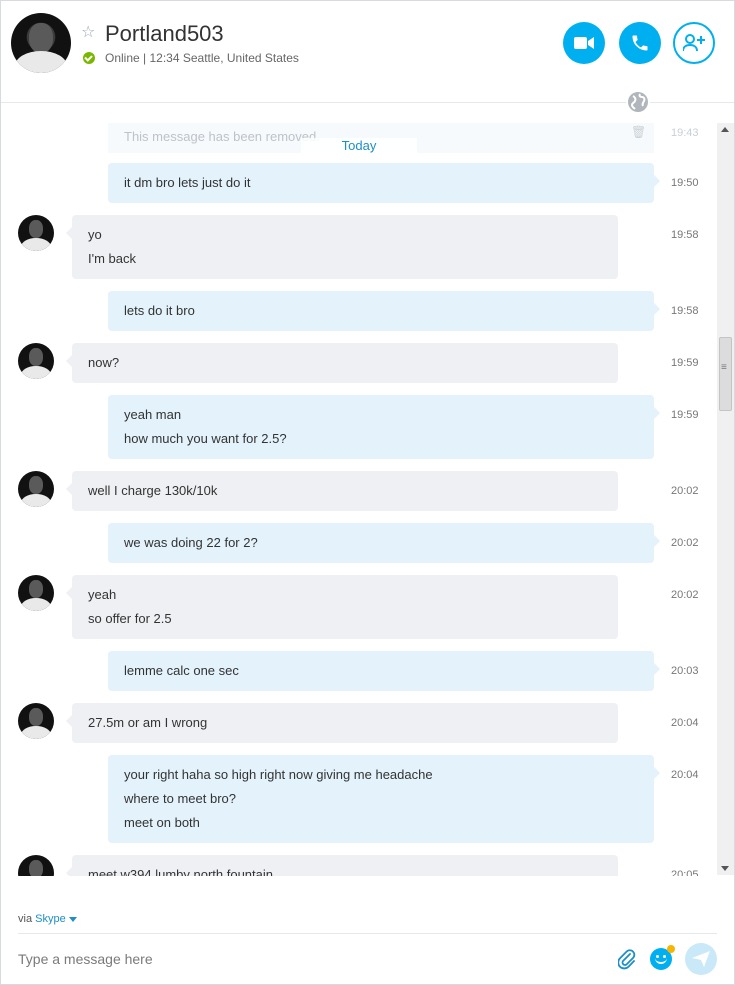 The width and height of the screenshot is (735, 985). Describe the element at coordinates (153, 414) in the screenshot. I see `message-text: yeah man` at that location.